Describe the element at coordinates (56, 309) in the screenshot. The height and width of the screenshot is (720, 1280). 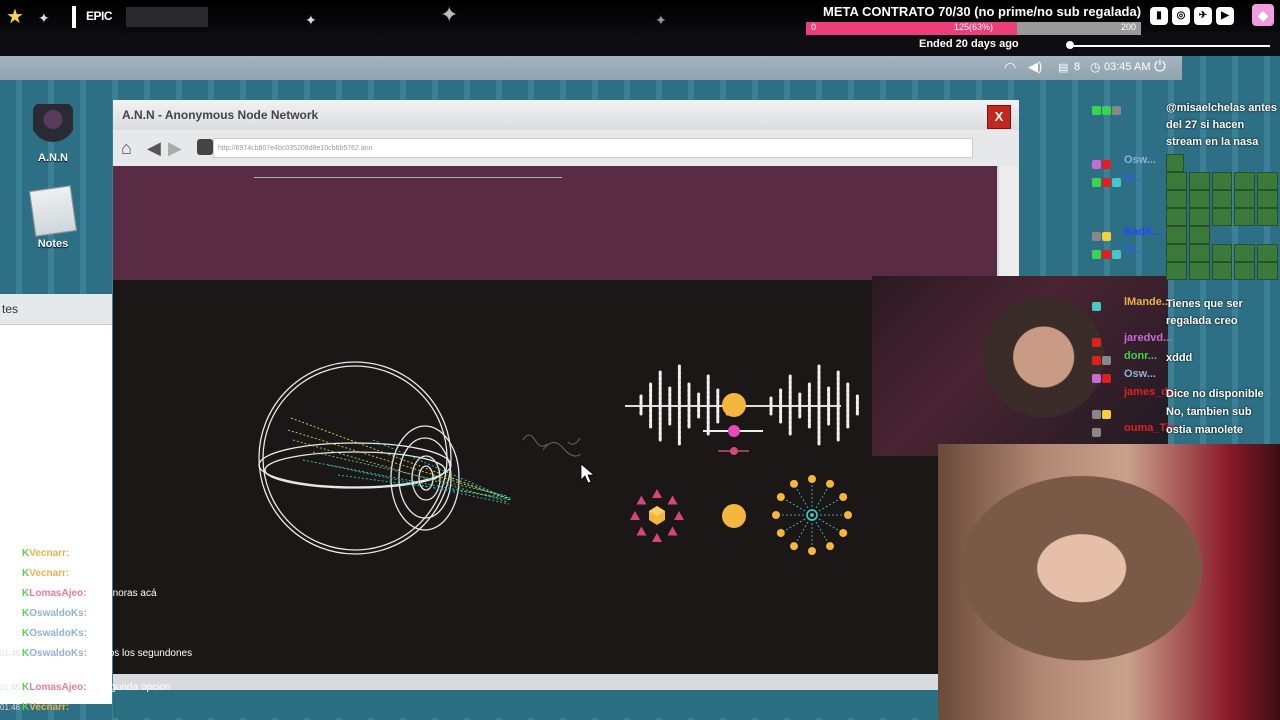
I see `notes-window-title: tes` at that location.